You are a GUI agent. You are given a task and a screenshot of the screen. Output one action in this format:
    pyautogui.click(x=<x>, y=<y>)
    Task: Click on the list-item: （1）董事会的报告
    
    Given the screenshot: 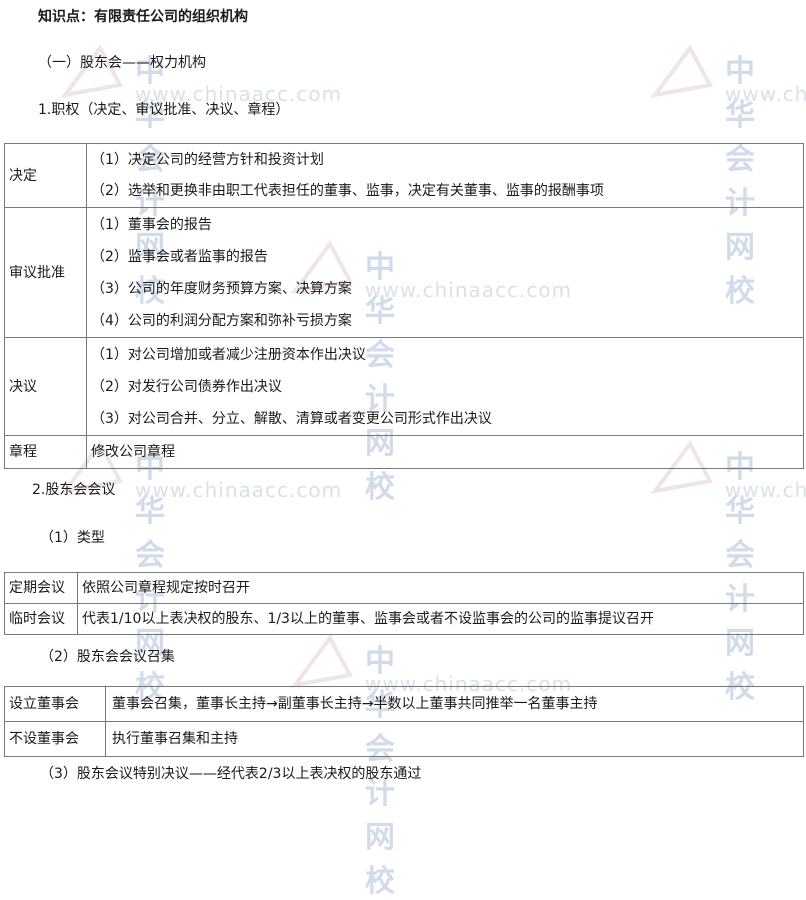 What is the action you would take?
    pyautogui.click(x=151, y=224)
    